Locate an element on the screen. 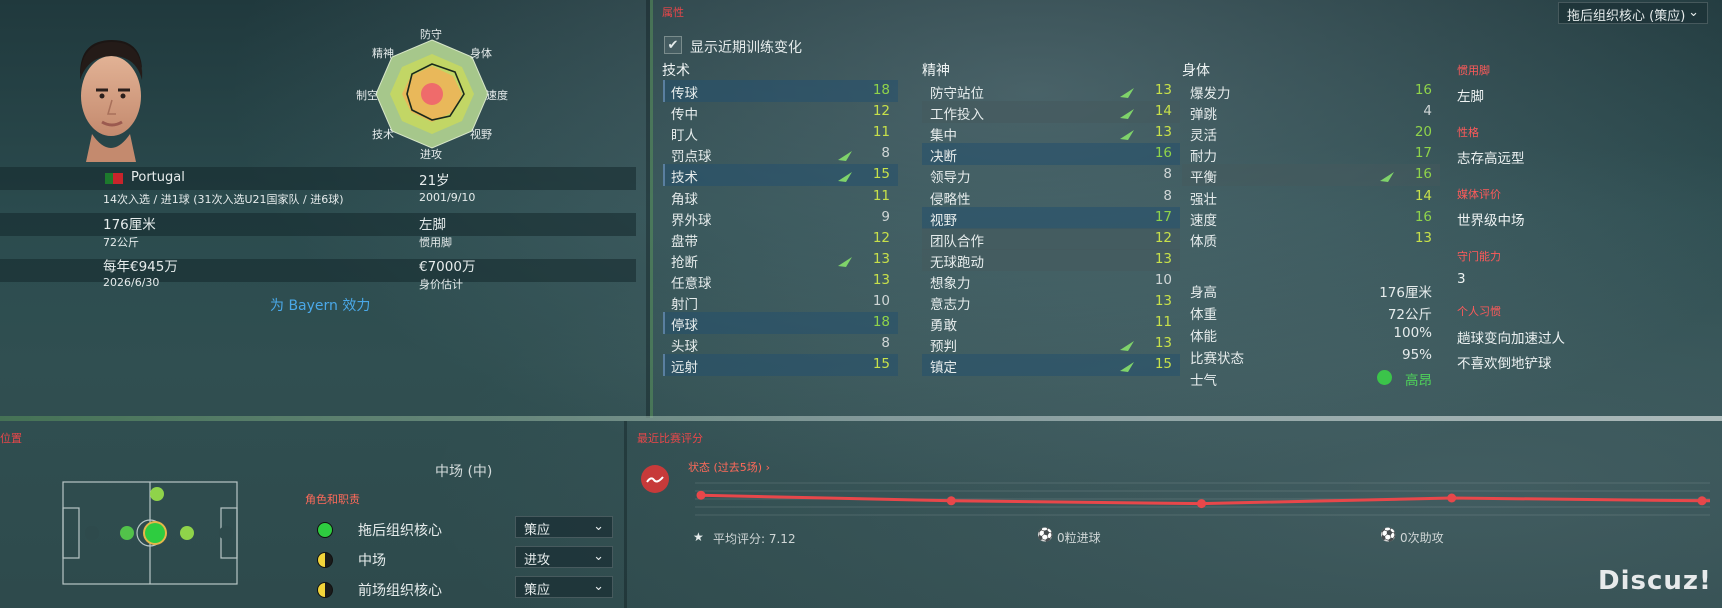 This screenshot has width=1722, height=608. club-link: 为 Bayern 效力 is located at coordinates (320, 305).